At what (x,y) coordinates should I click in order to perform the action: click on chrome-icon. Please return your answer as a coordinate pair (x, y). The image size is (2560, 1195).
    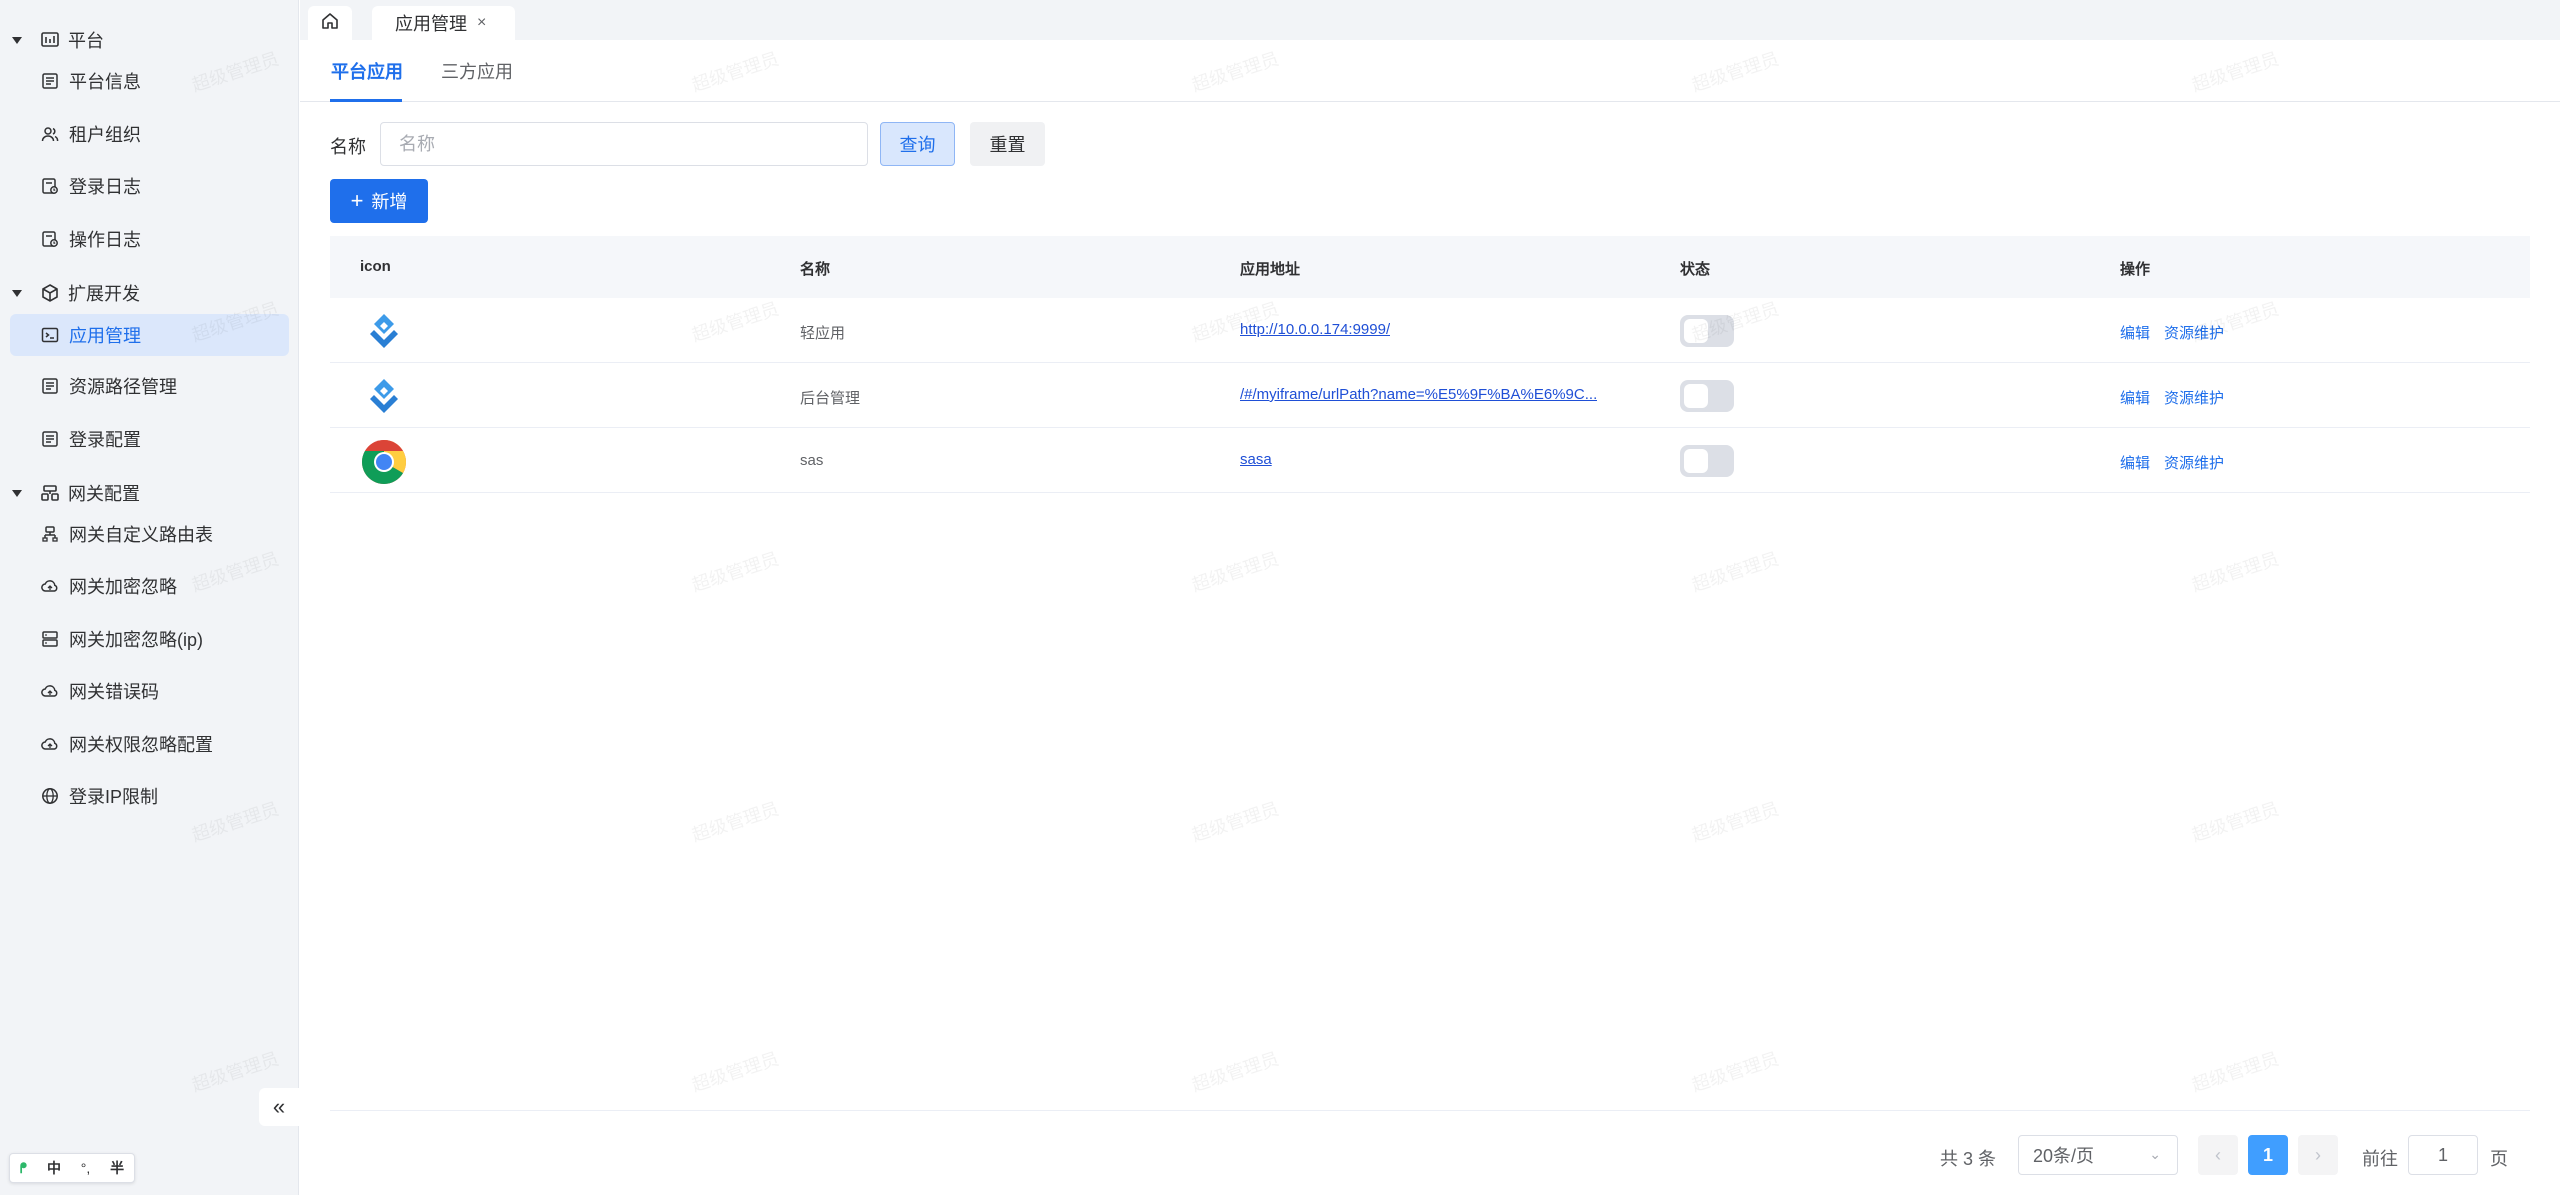
    Looking at the image, I should click on (384, 462).